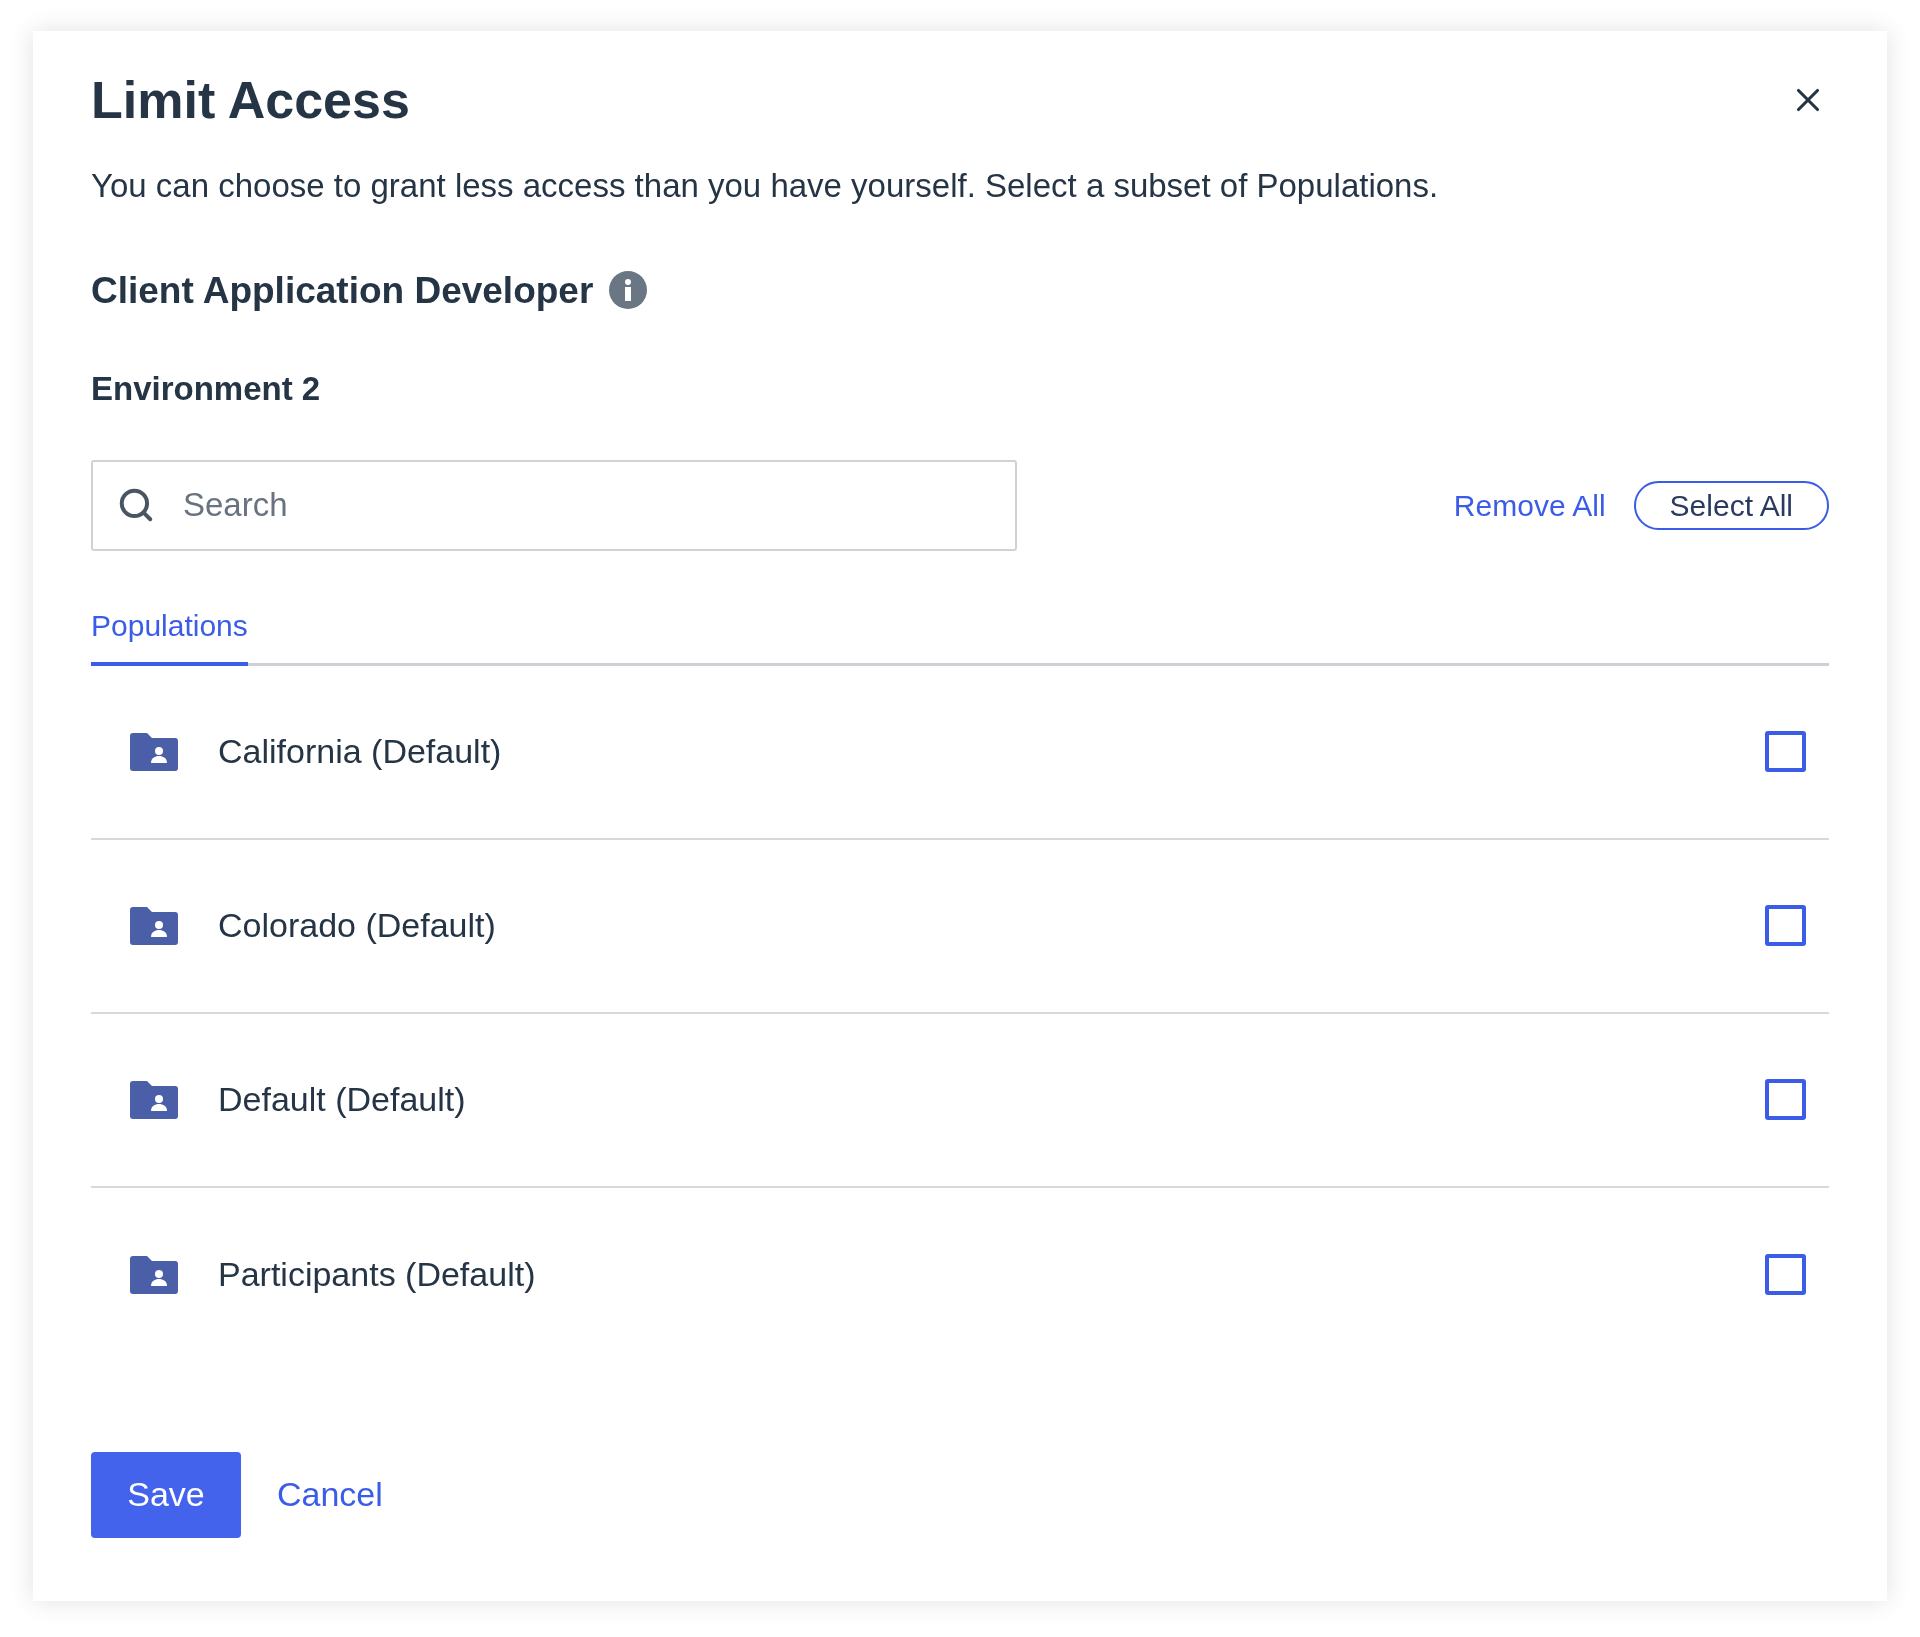 This screenshot has height=1637, width=1920. What do you see at coordinates (206, 389) in the screenshot?
I see `environment-heading: Environment 2` at bounding box center [206, 389].